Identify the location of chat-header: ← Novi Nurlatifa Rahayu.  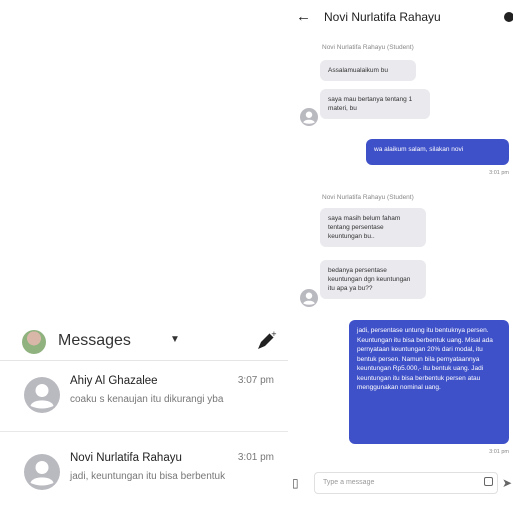
(400, 17).